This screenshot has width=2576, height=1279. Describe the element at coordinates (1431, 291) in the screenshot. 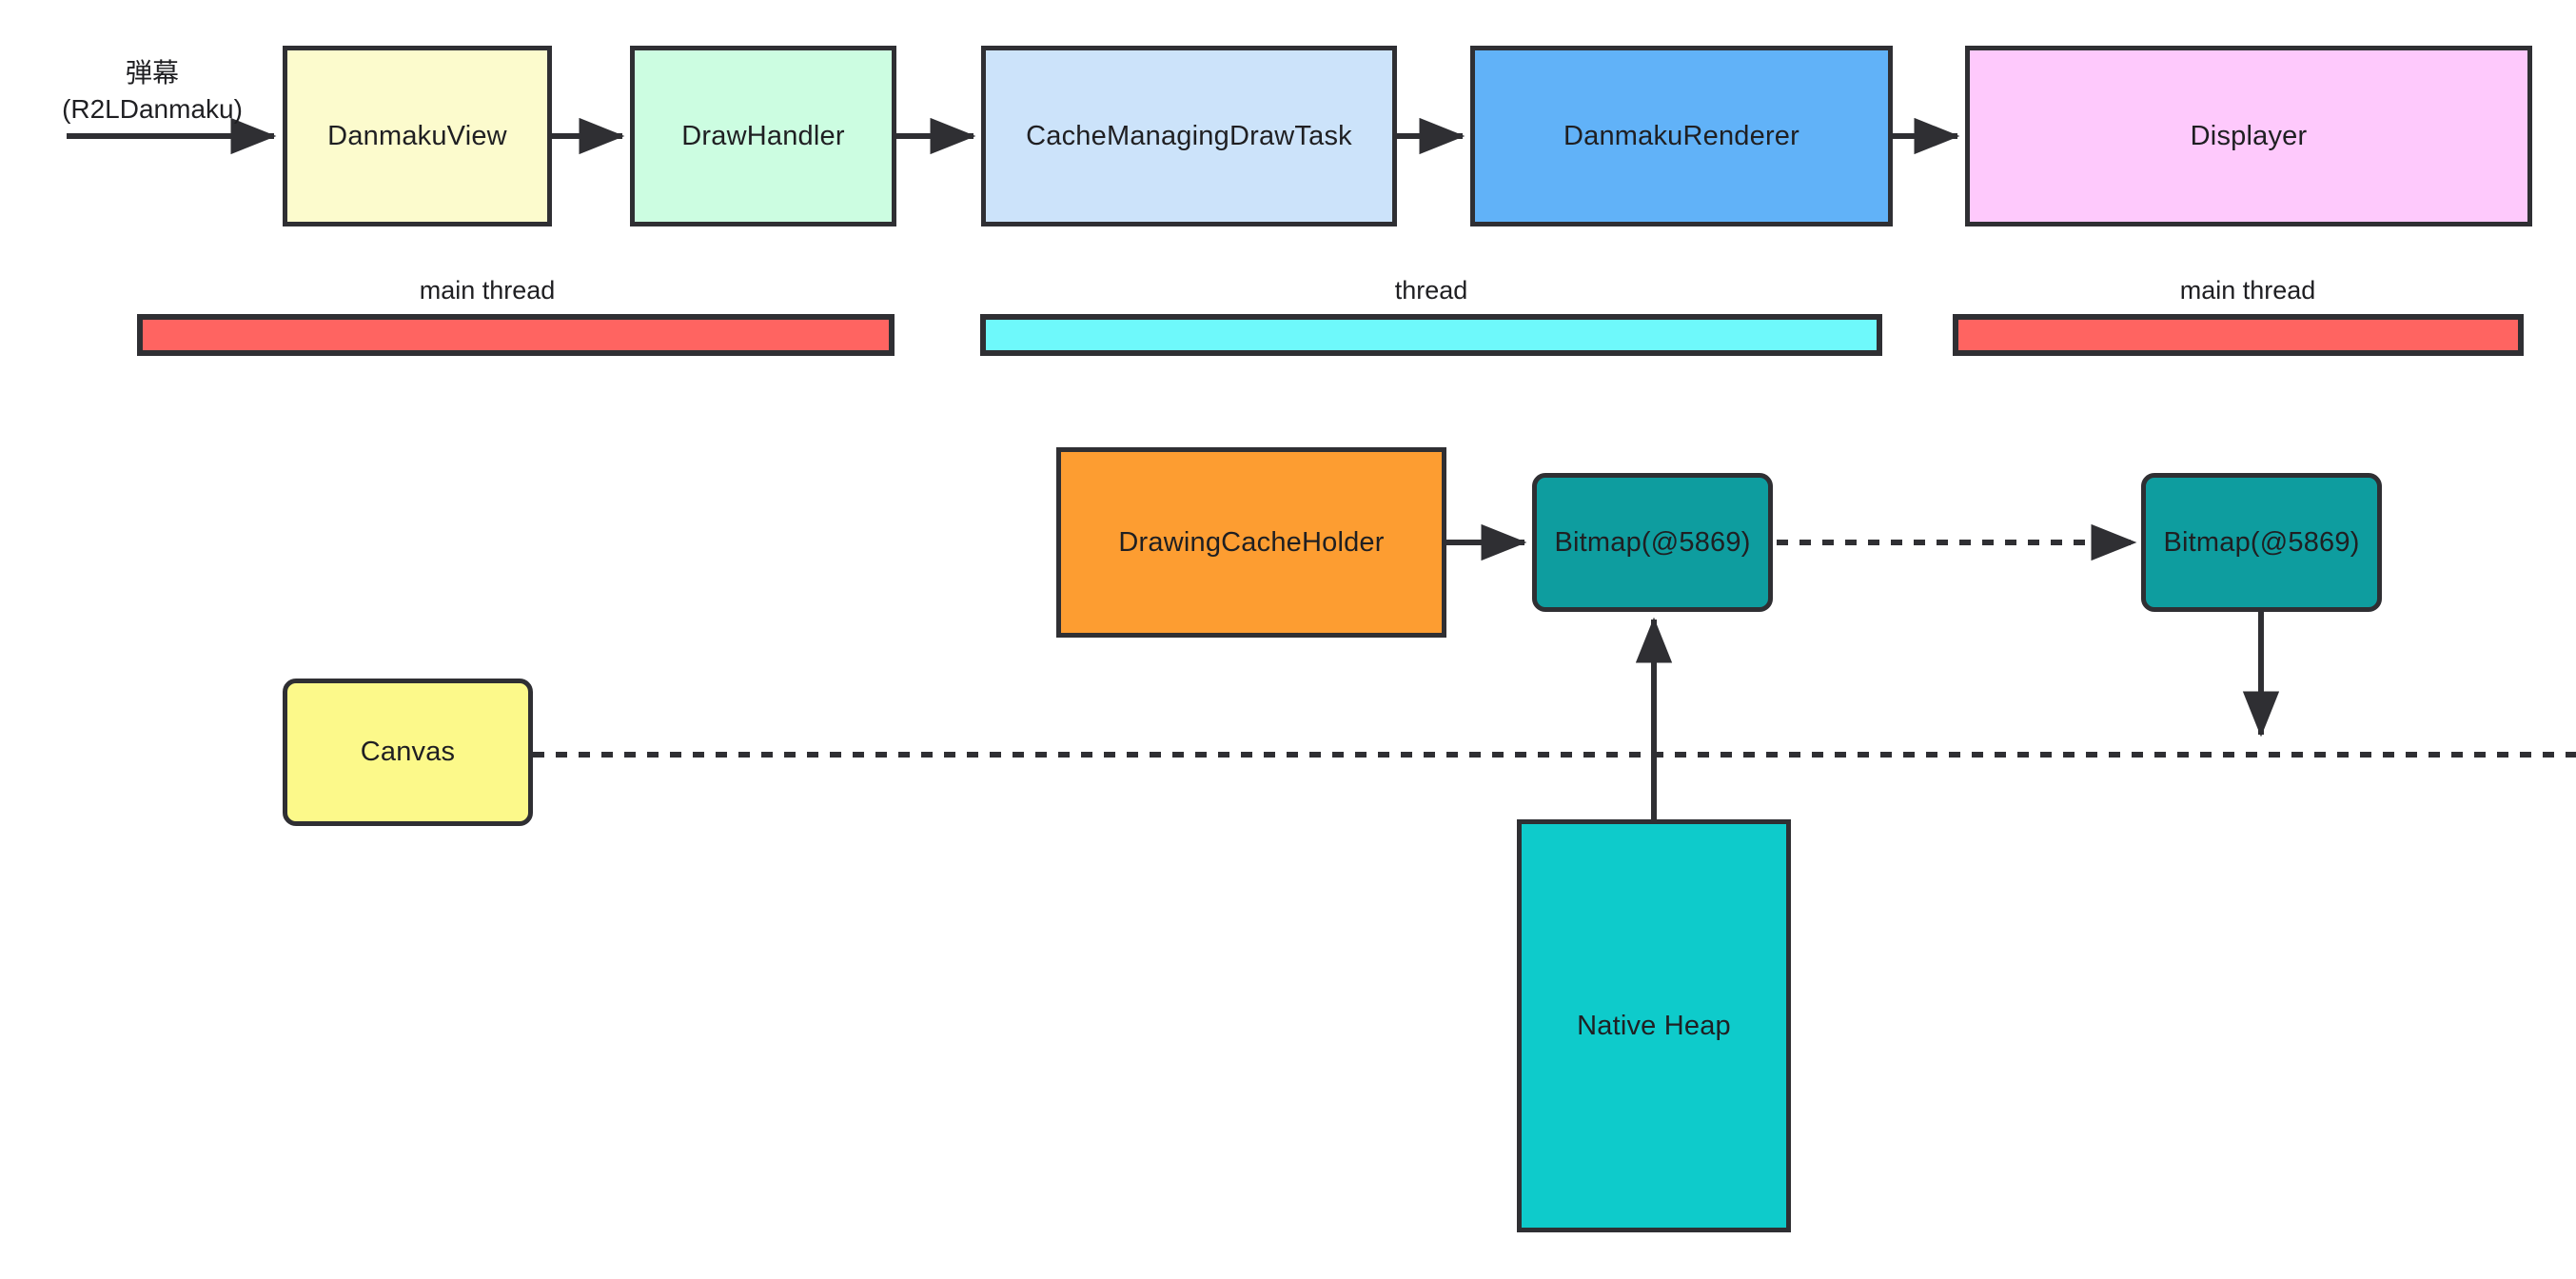

I see `thread-label-worker: thread` at that location.